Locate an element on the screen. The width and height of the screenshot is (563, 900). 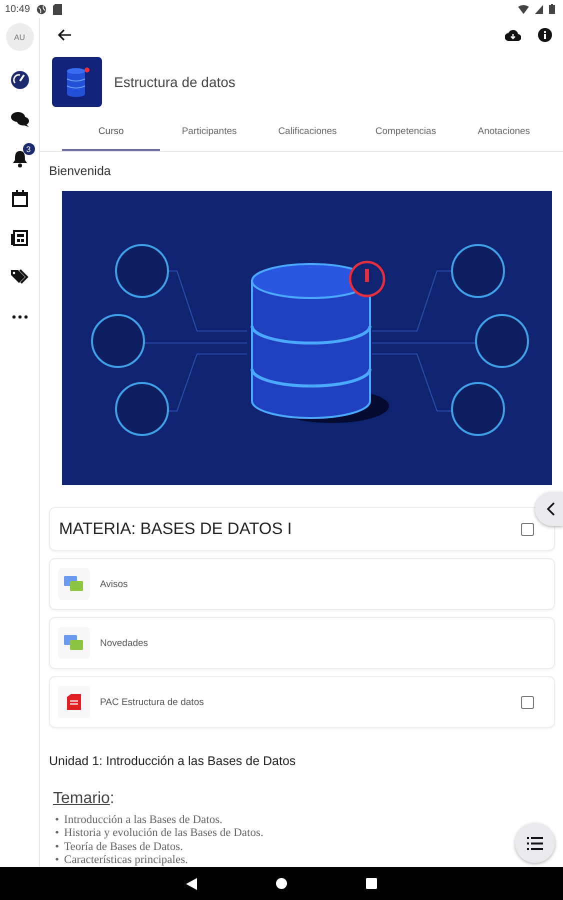
unit-heading: Unidad 1: Introducción a las Bases de Datos is located at coordinates (173, 761).